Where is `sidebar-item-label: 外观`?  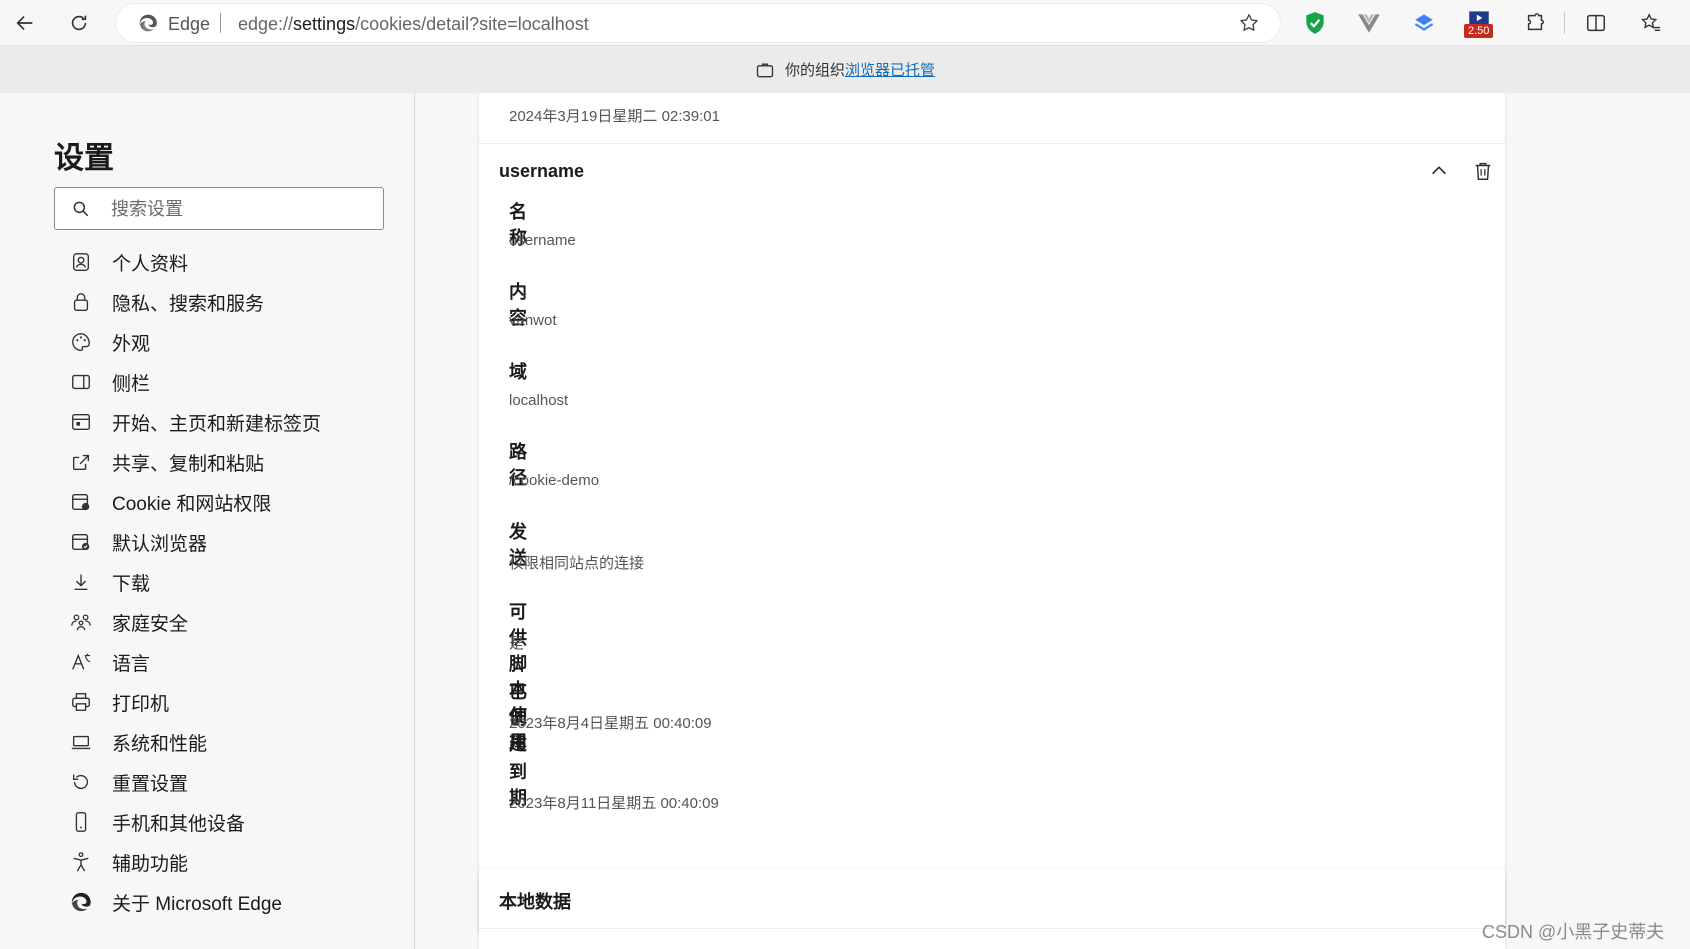 sidebar-item-label: 外观 is located at coordinates (131, 344).